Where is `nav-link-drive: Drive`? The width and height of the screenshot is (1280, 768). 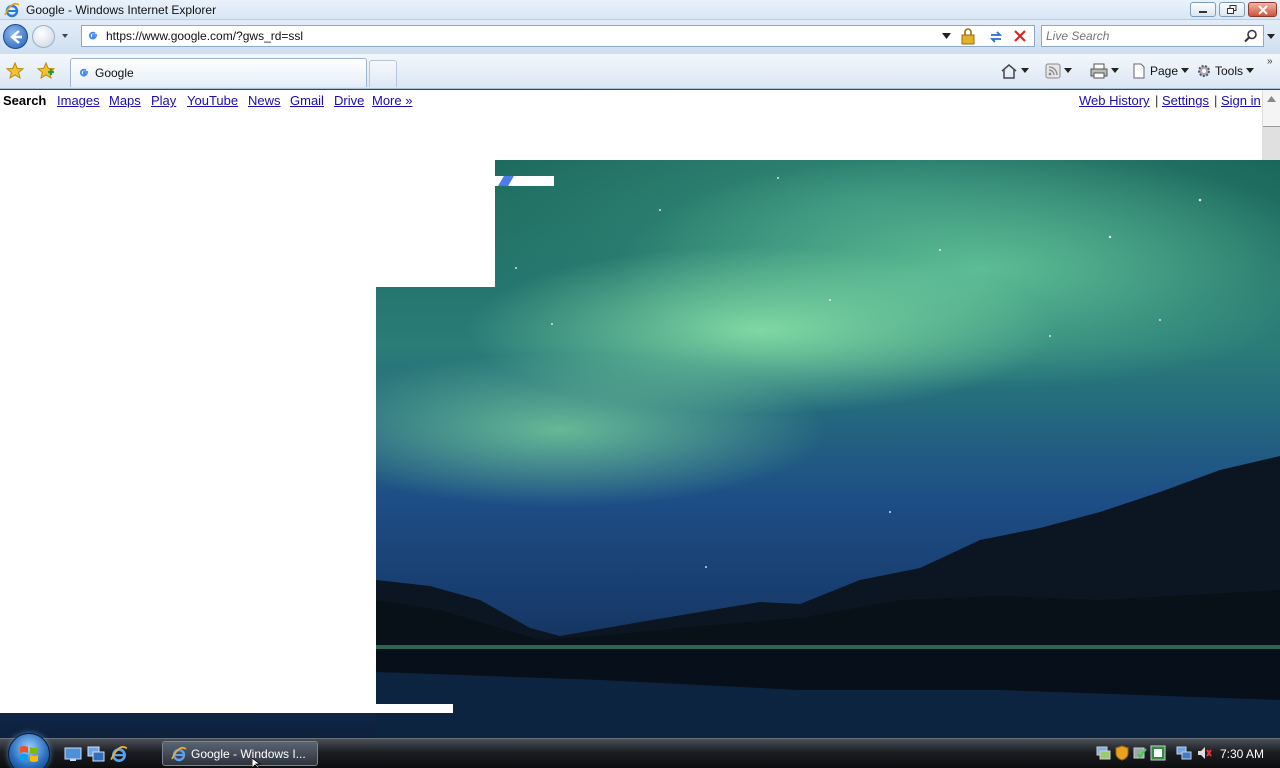
nav-link-drive: Drive is located at coordinates (349, 100).